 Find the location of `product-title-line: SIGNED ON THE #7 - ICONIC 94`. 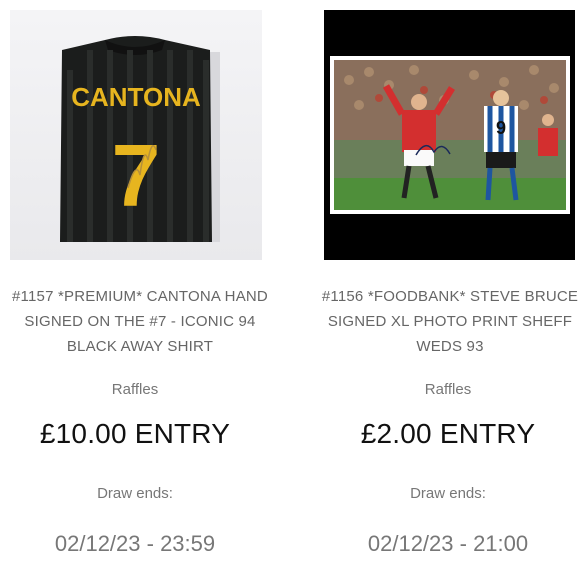

product-title-line: SIGNED ON THE #7 - ICONIC 94 is located at coordinates (140, 321).